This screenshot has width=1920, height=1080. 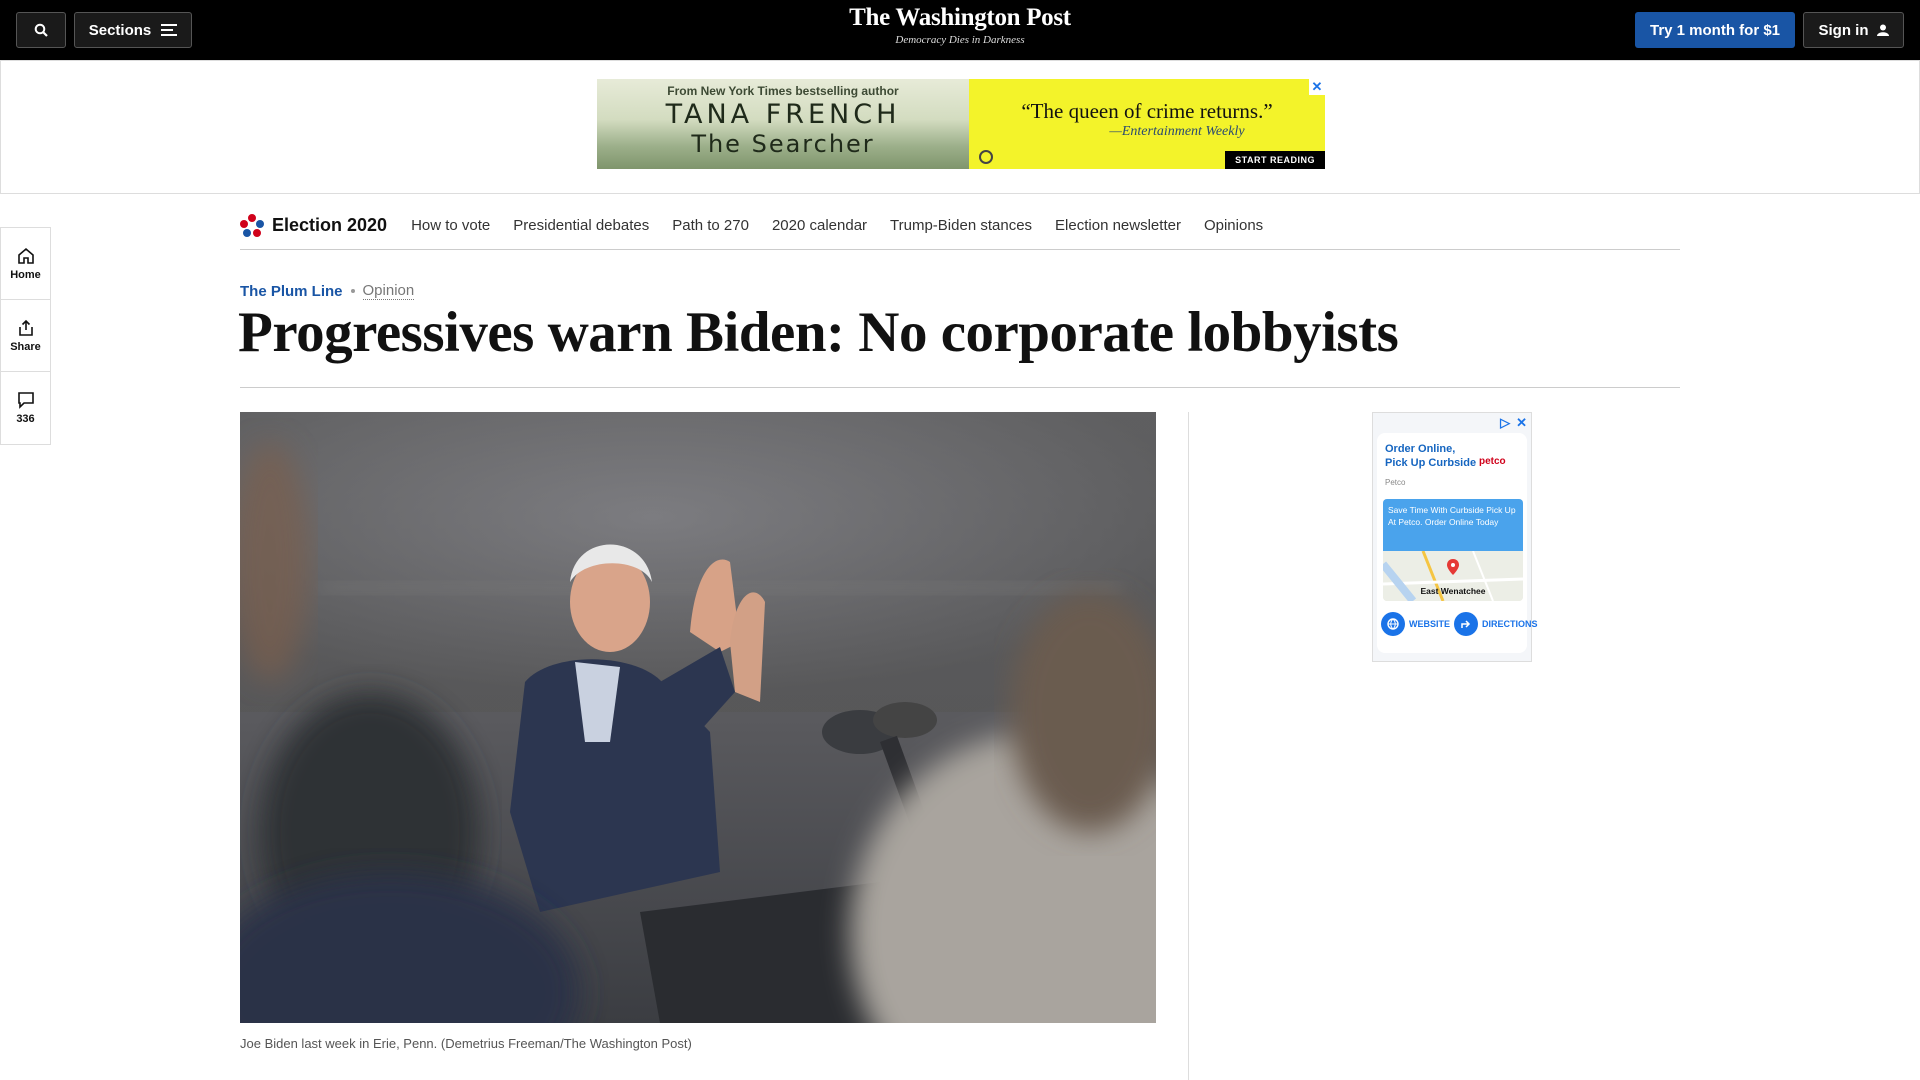 What do you see at coordinates (25, 346) in the screenshot?
I see `rail-share-label: Share` at bounding box center [25, 346].